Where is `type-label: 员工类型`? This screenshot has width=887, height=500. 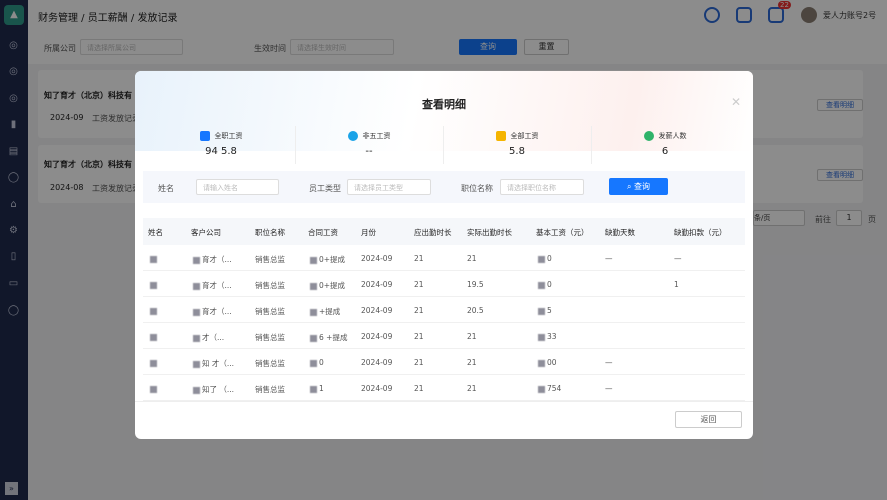
type-label: 员工类型 is located at coordinates (325, 188).